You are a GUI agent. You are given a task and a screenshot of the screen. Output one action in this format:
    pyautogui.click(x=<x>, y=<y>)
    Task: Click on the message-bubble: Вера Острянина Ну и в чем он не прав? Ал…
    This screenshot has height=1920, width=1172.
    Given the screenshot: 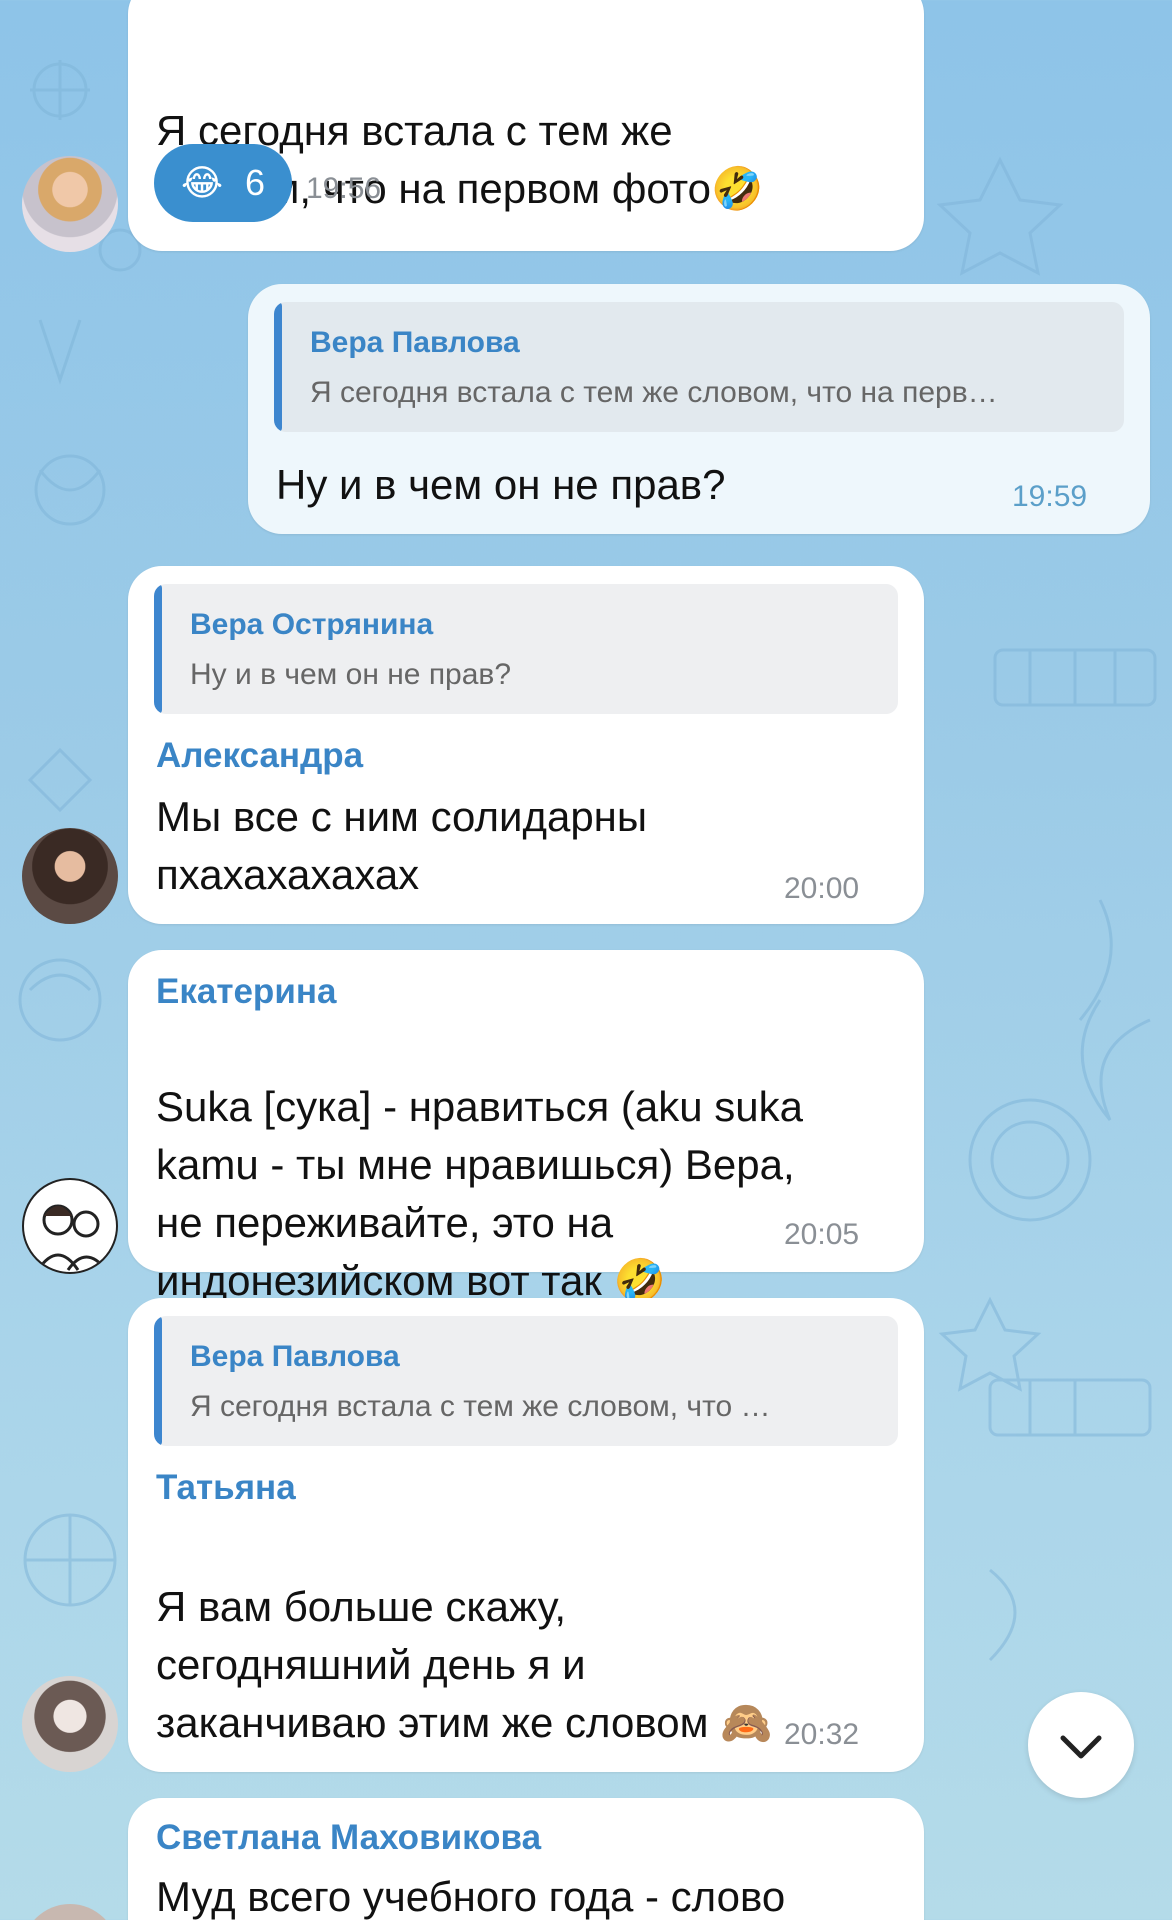 What is the action you would take?
    pyautogui.click(x=526, y=745)
    